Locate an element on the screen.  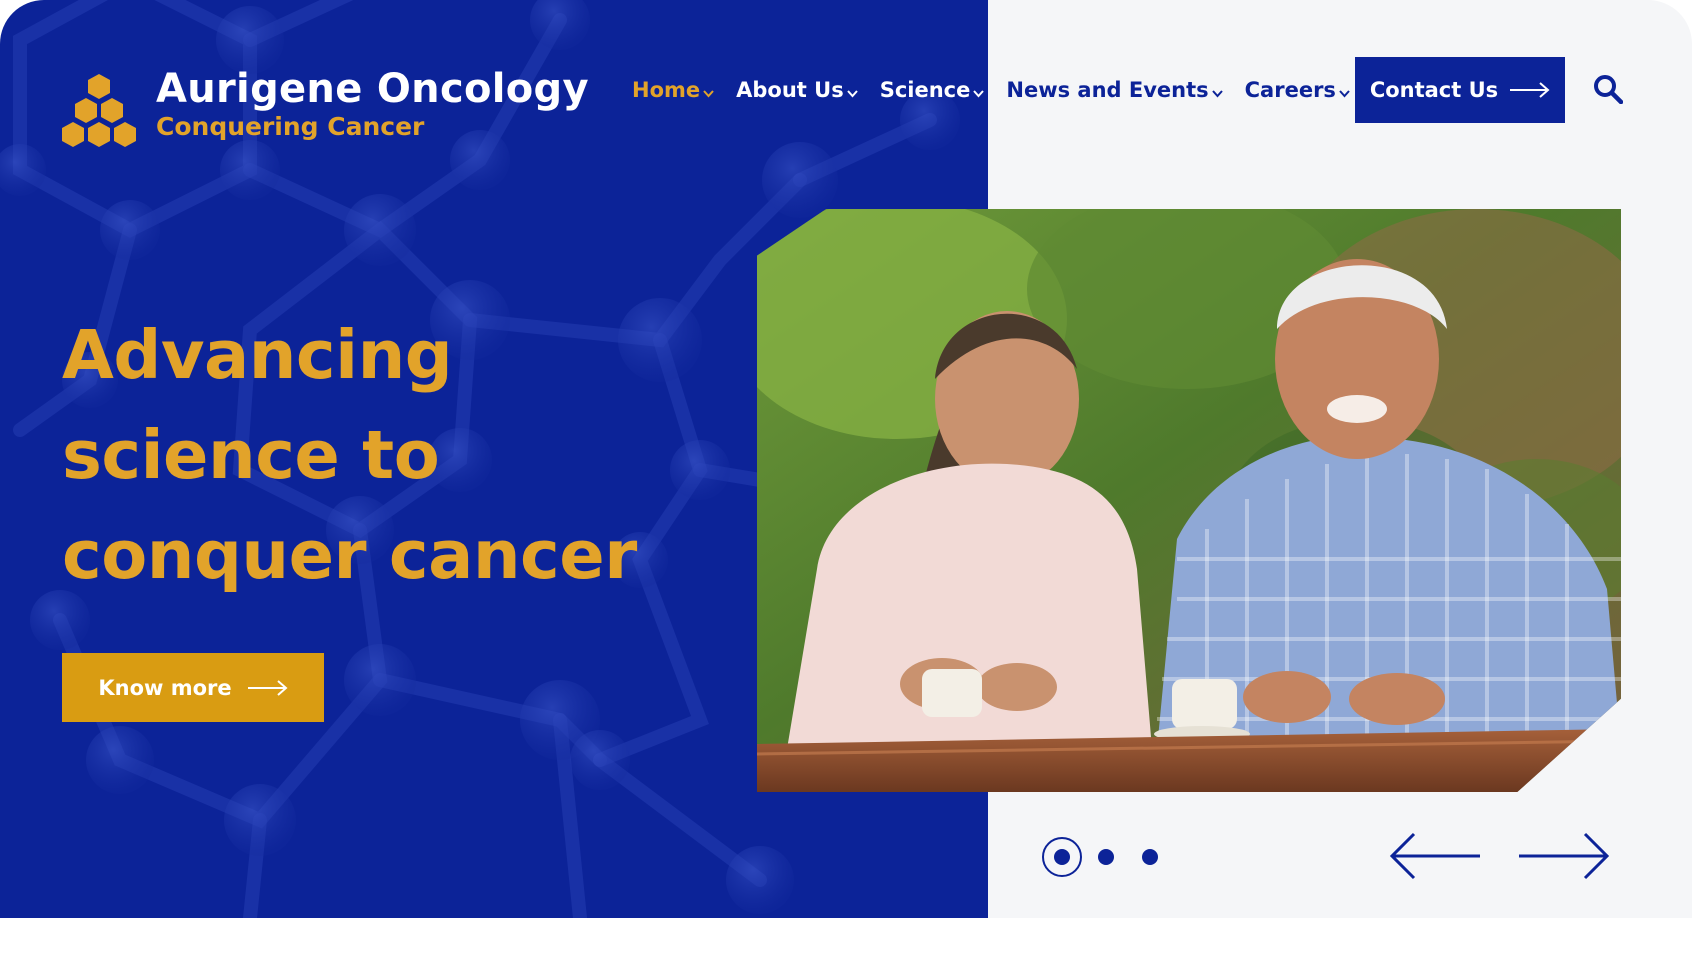
nav-item-home: Home is located at coordinates (673, 90).